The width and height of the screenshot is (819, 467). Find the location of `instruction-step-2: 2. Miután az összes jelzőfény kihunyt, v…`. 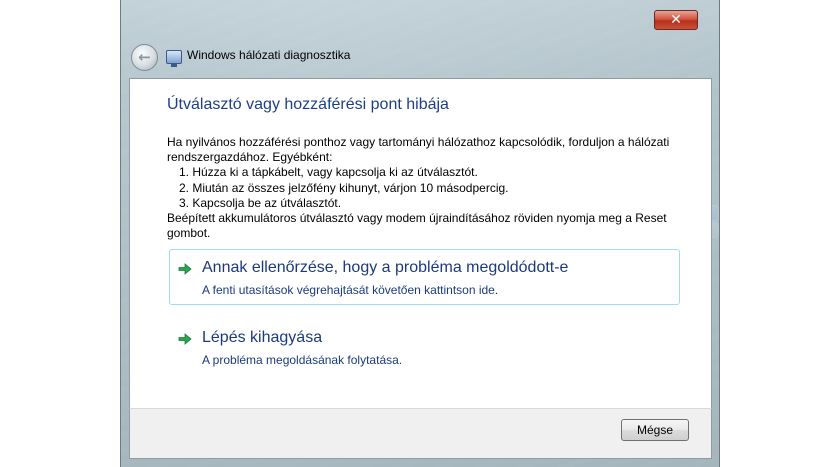

instruction-step-2: 2. Miután az összes jelzőfény kihunyt, v… is located at coordinates (344, 187).